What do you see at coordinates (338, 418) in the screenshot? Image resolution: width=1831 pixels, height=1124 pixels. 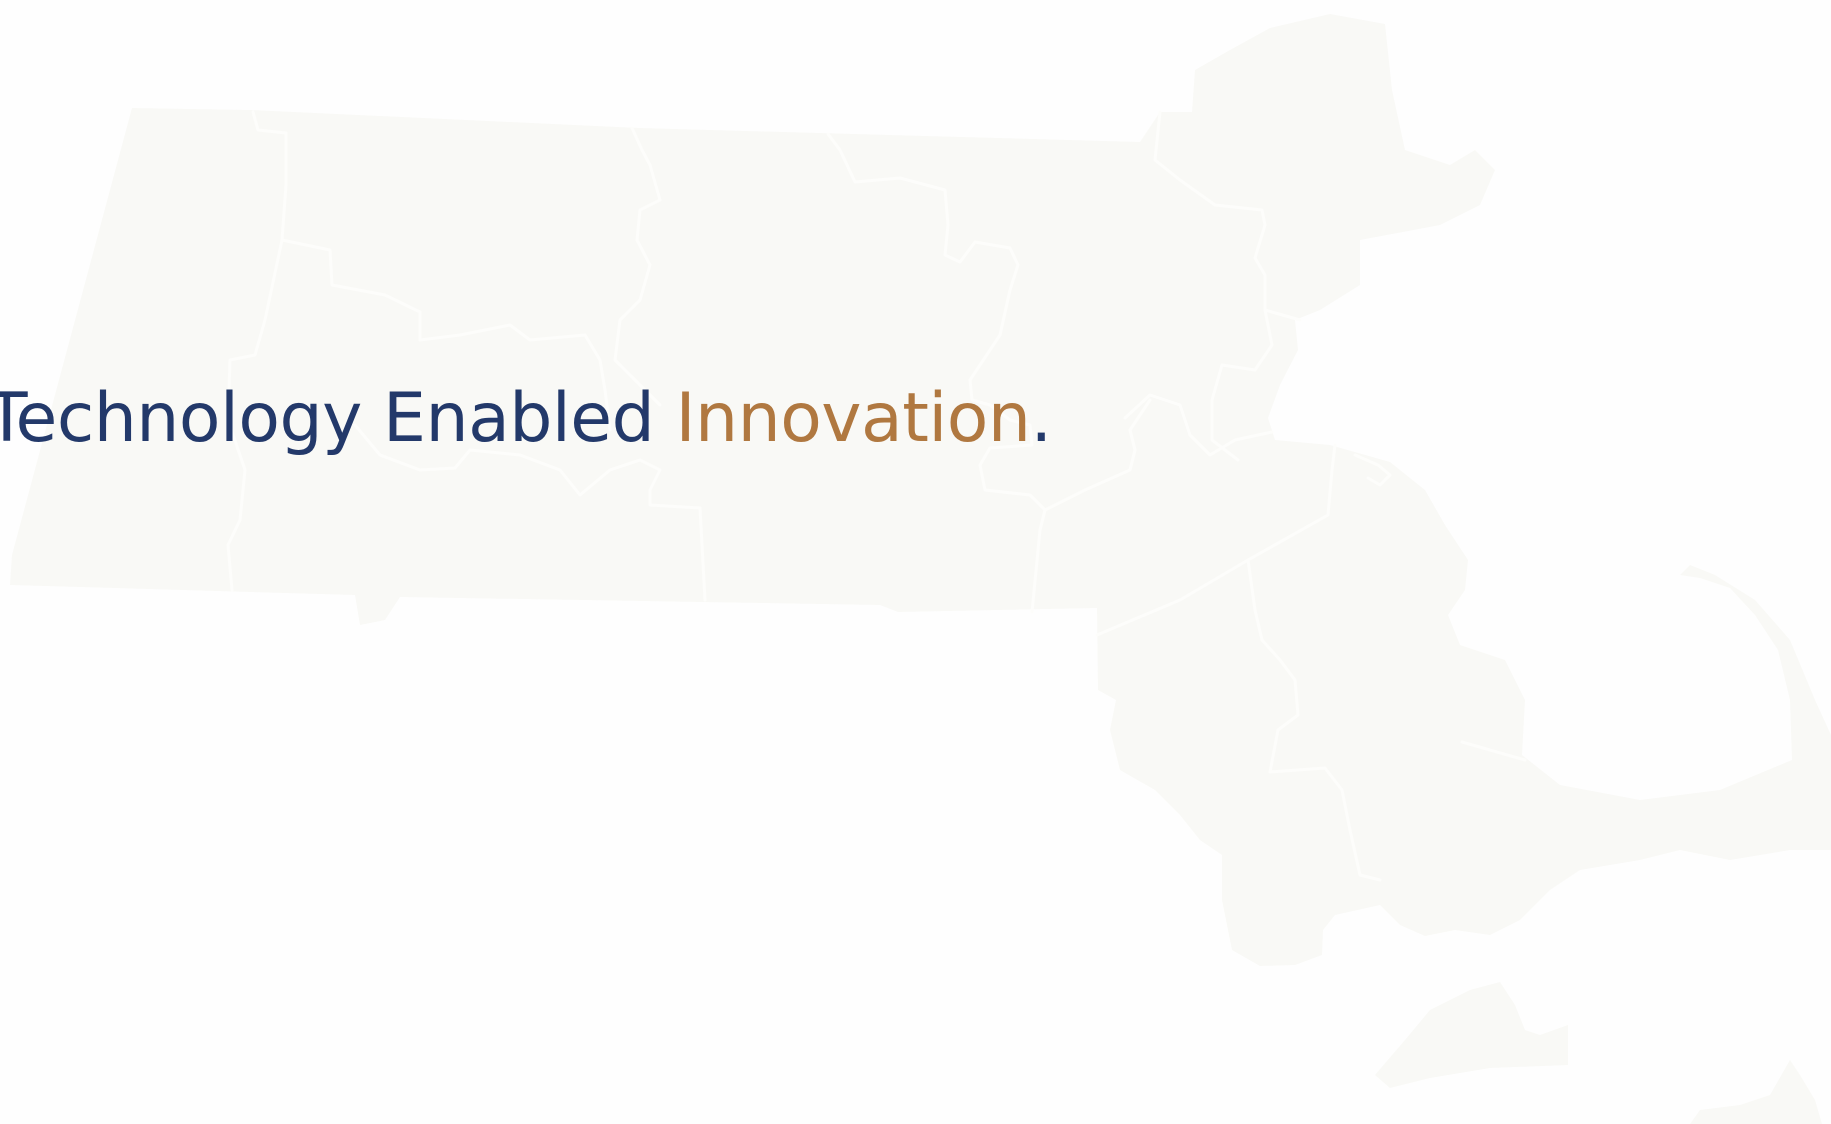 I see `tagline-lead: Technology Enabled` at bounding box center [338, 418].